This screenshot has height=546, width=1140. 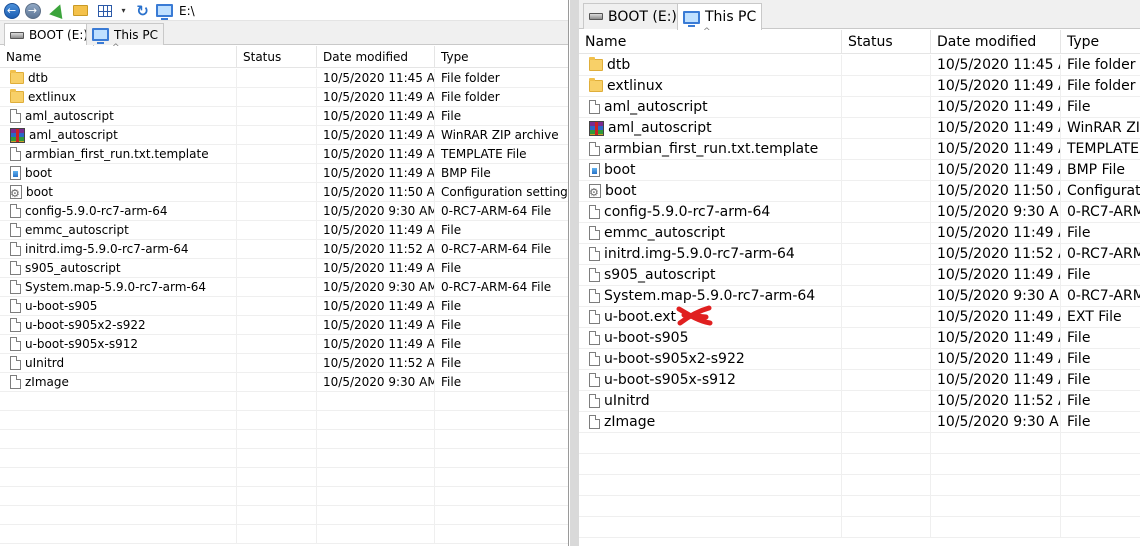 I want to click on file-name: armbian_first_run.txt.template, so click(x=711, y=149).